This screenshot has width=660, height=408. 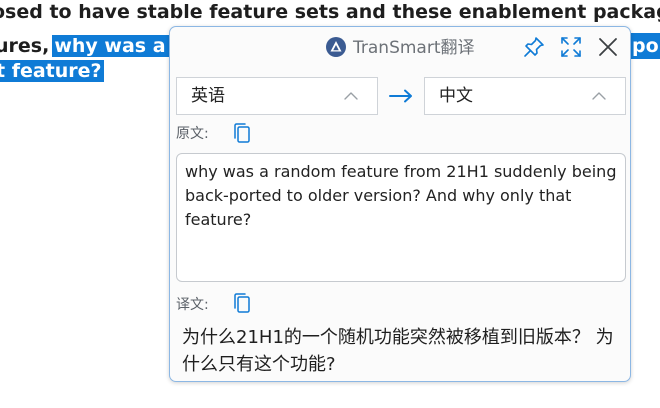 What do you see at coordinates (414, 48) in the screenshot?
I see `app-title: TranSmart翻译` at bounding box center [414, 48].